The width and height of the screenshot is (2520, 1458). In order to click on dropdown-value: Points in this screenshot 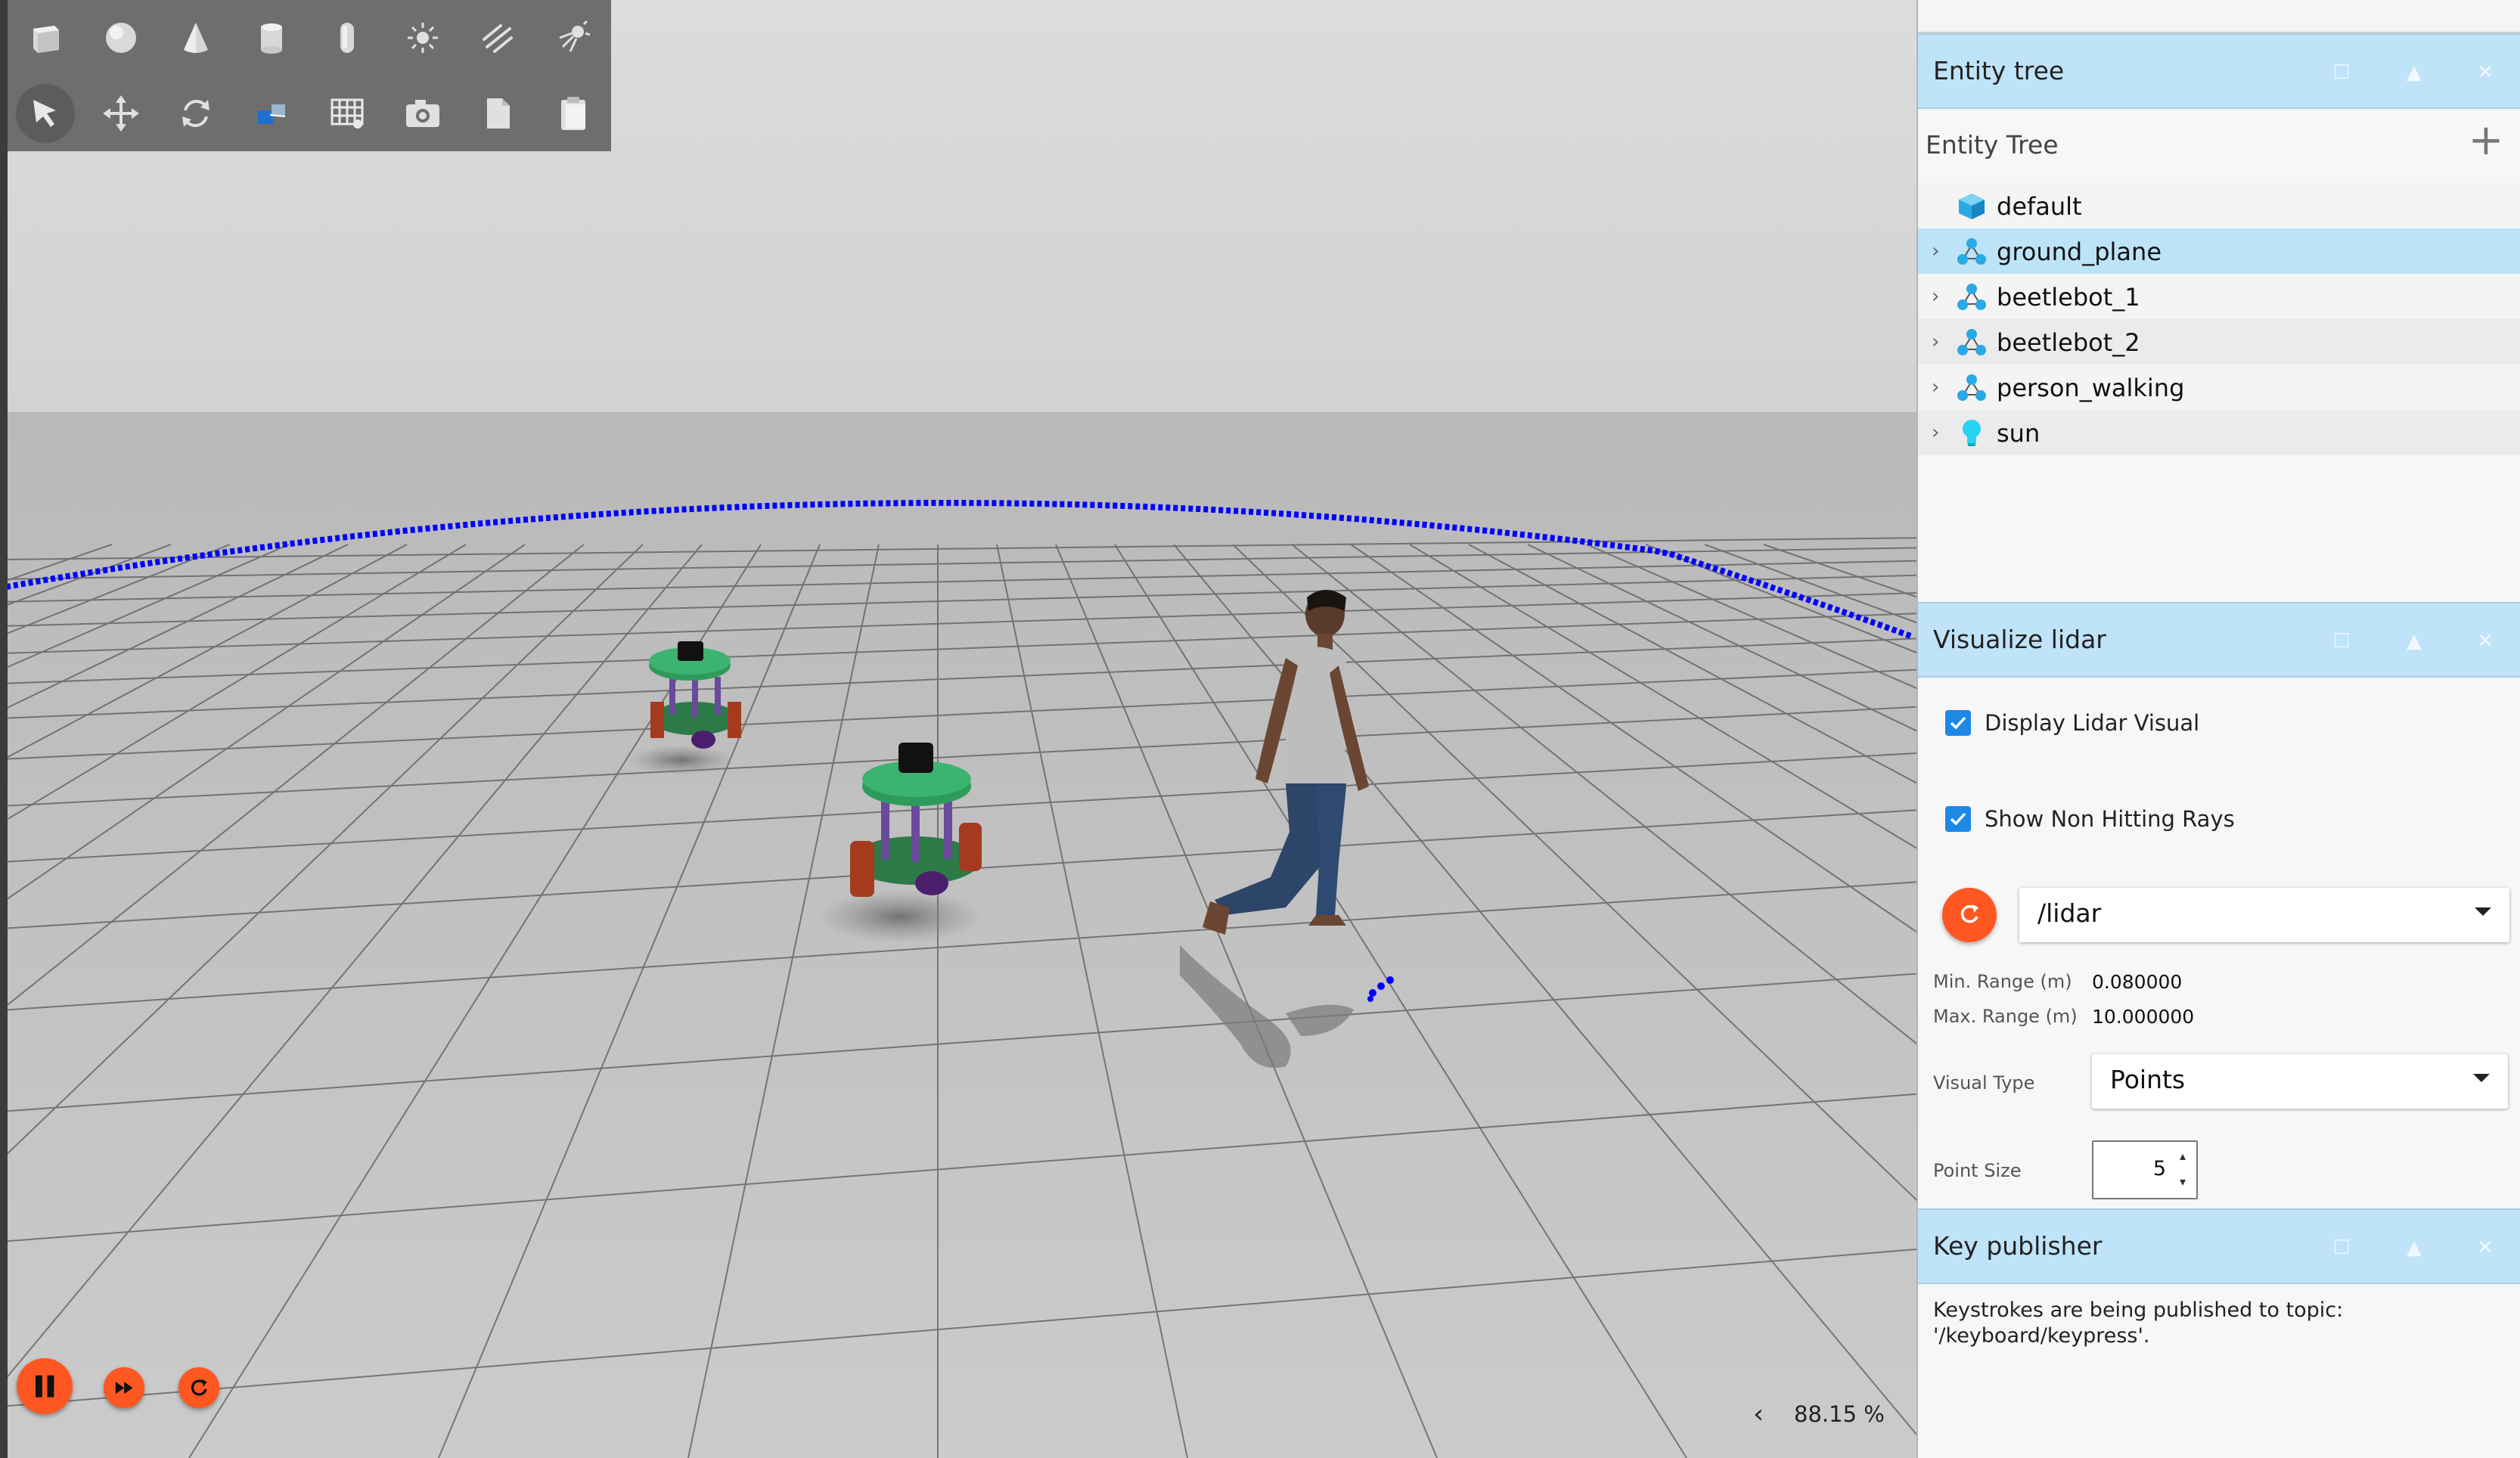, I will do `click(2148, 1079)`.